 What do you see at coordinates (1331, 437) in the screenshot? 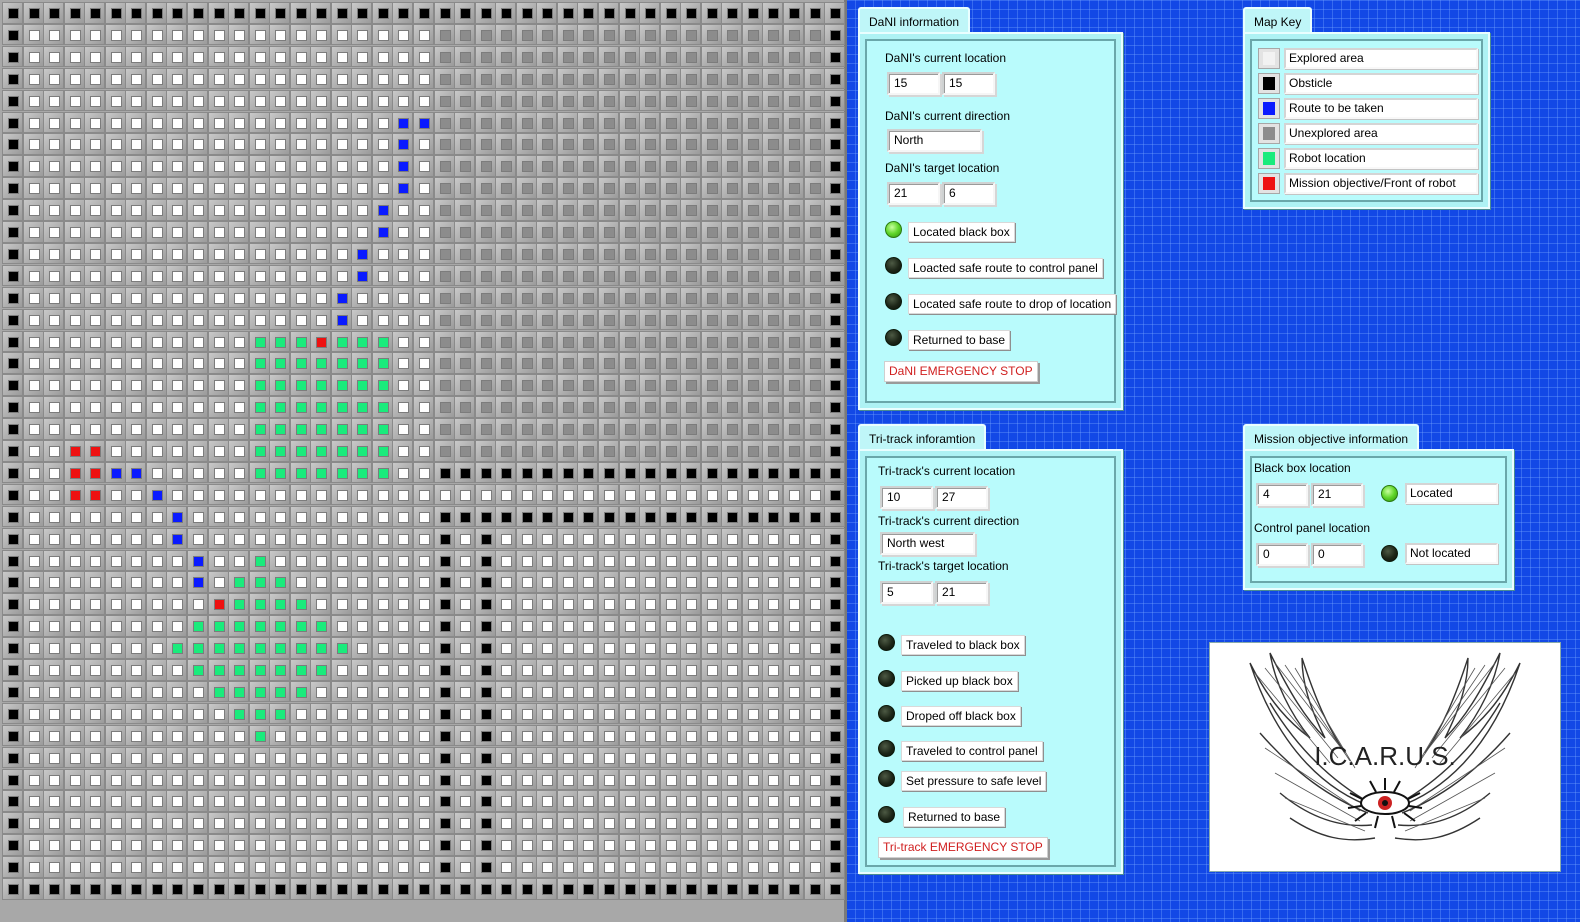
I see `tab-mission-objective-information: Mission objective information` at bounding box center [1331, 437].